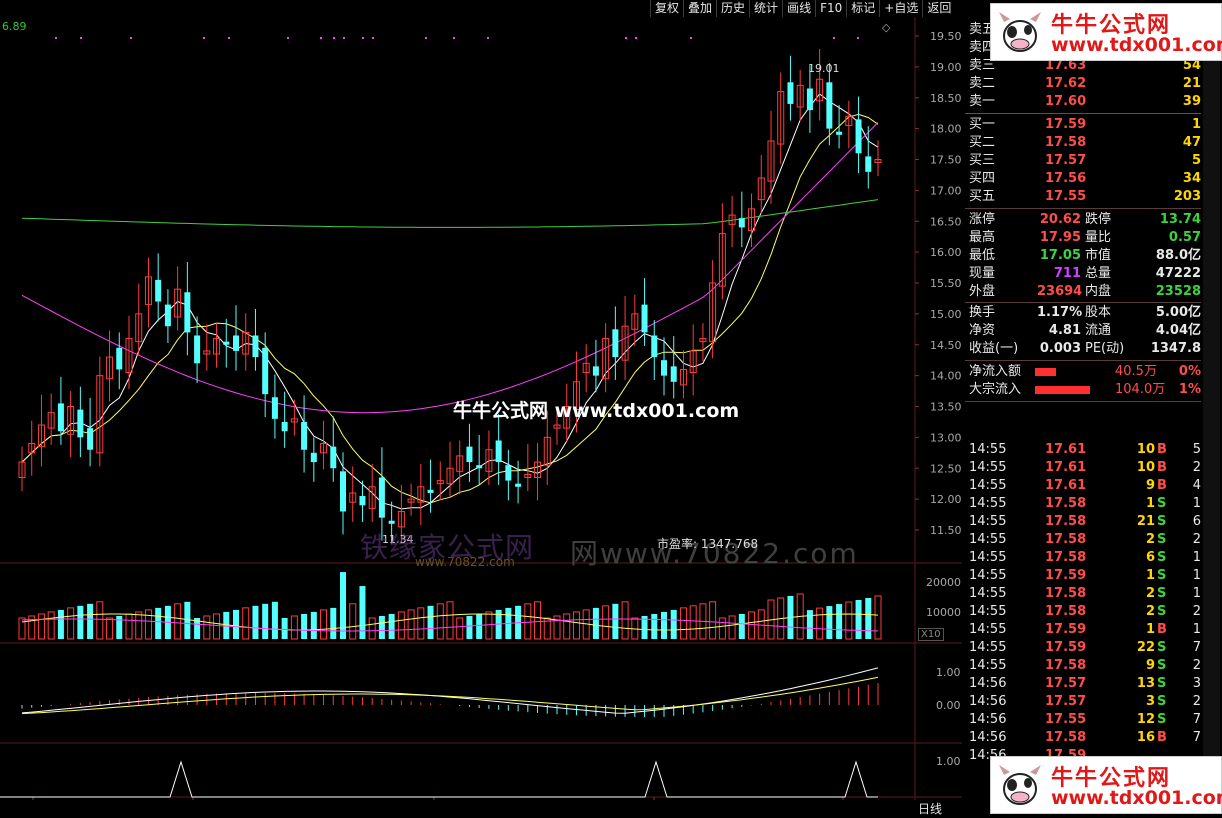  What do you see at coordinates (1066, 83) in the screenshot?
I see `order-price: 17.62` at bounding box center [1066, 83].